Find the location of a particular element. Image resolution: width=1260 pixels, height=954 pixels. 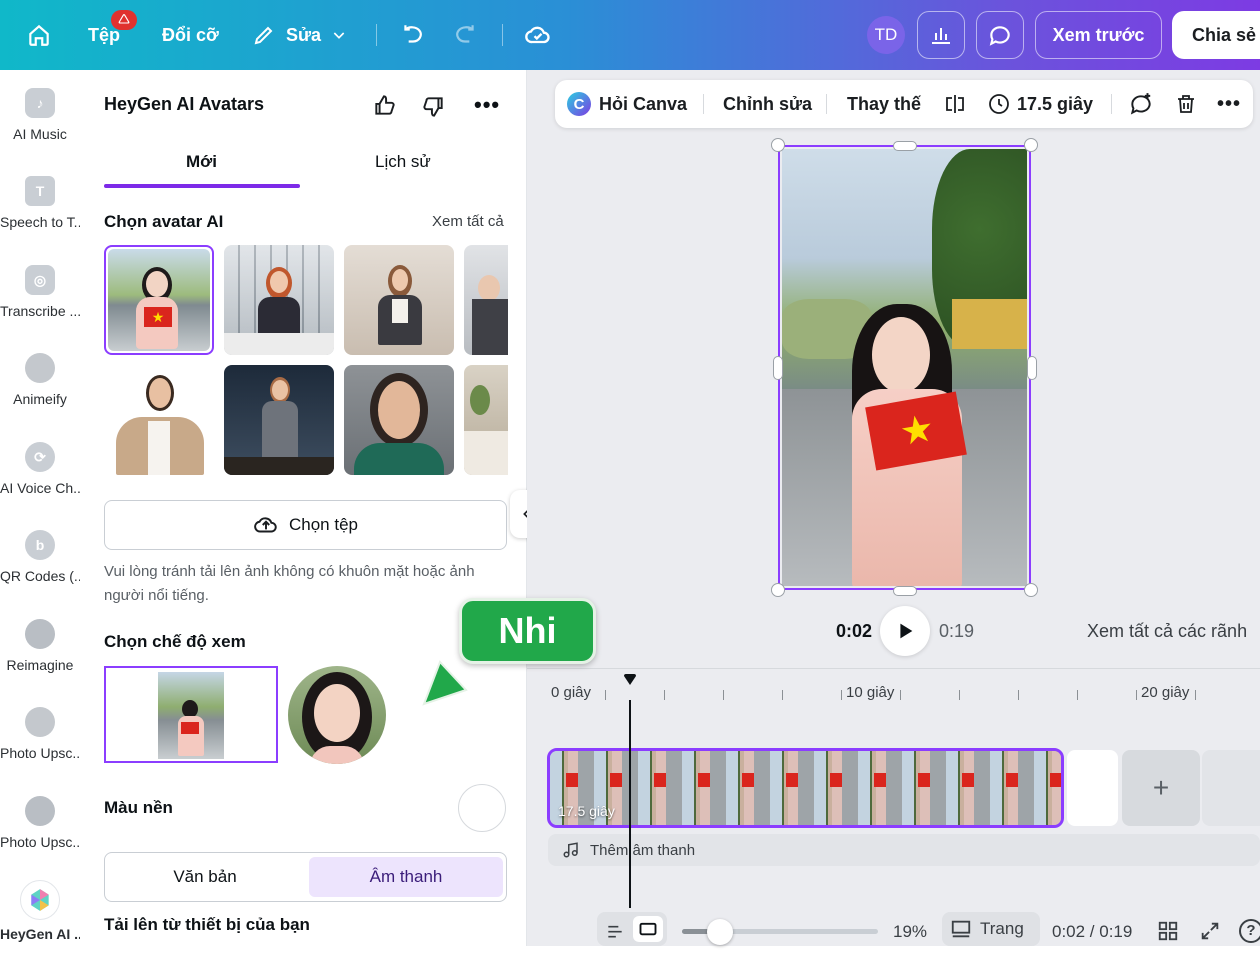

duration-button: 17.5 giây is located at coordinates (1040, 104).